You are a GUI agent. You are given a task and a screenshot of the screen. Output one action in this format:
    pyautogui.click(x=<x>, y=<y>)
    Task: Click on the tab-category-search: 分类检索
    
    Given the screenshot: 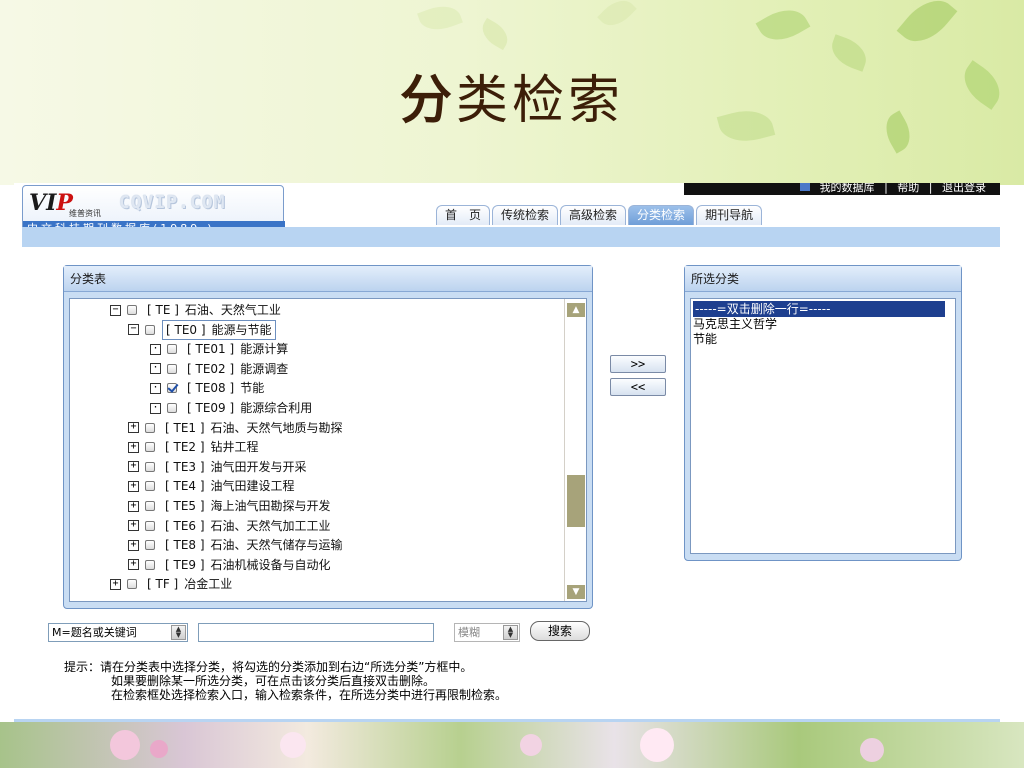 What is the action you would take?
    pyautogui.click(x=661, y=215)
    